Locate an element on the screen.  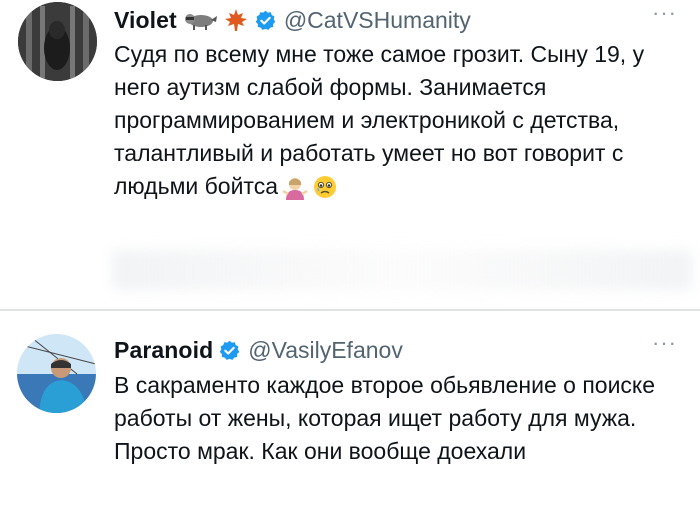
tweet-header: Violet @CatVSHumanity is located at coordinates (292, 20).